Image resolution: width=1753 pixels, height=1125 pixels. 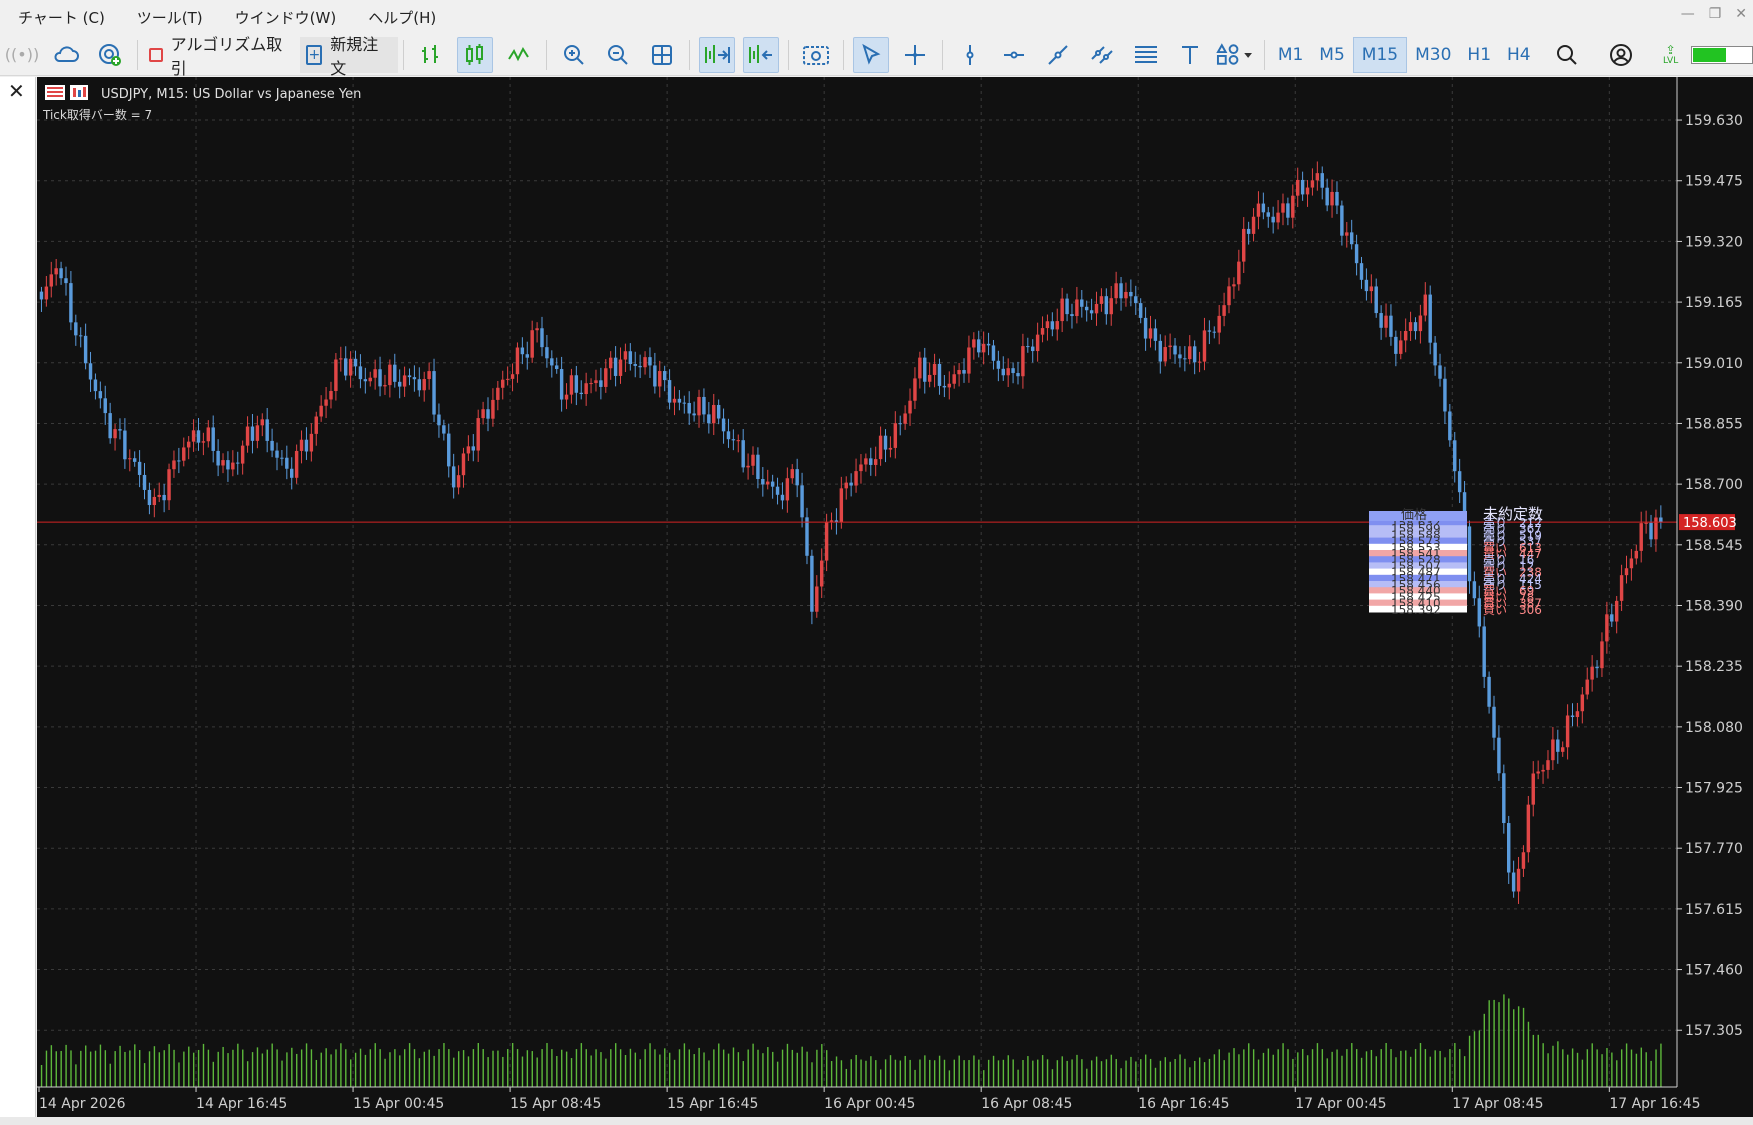 What do you see at coordinates (1380, 54) in the screenshot?
I see `timeframe-m15: M15` at bounding box center [1380, 54].